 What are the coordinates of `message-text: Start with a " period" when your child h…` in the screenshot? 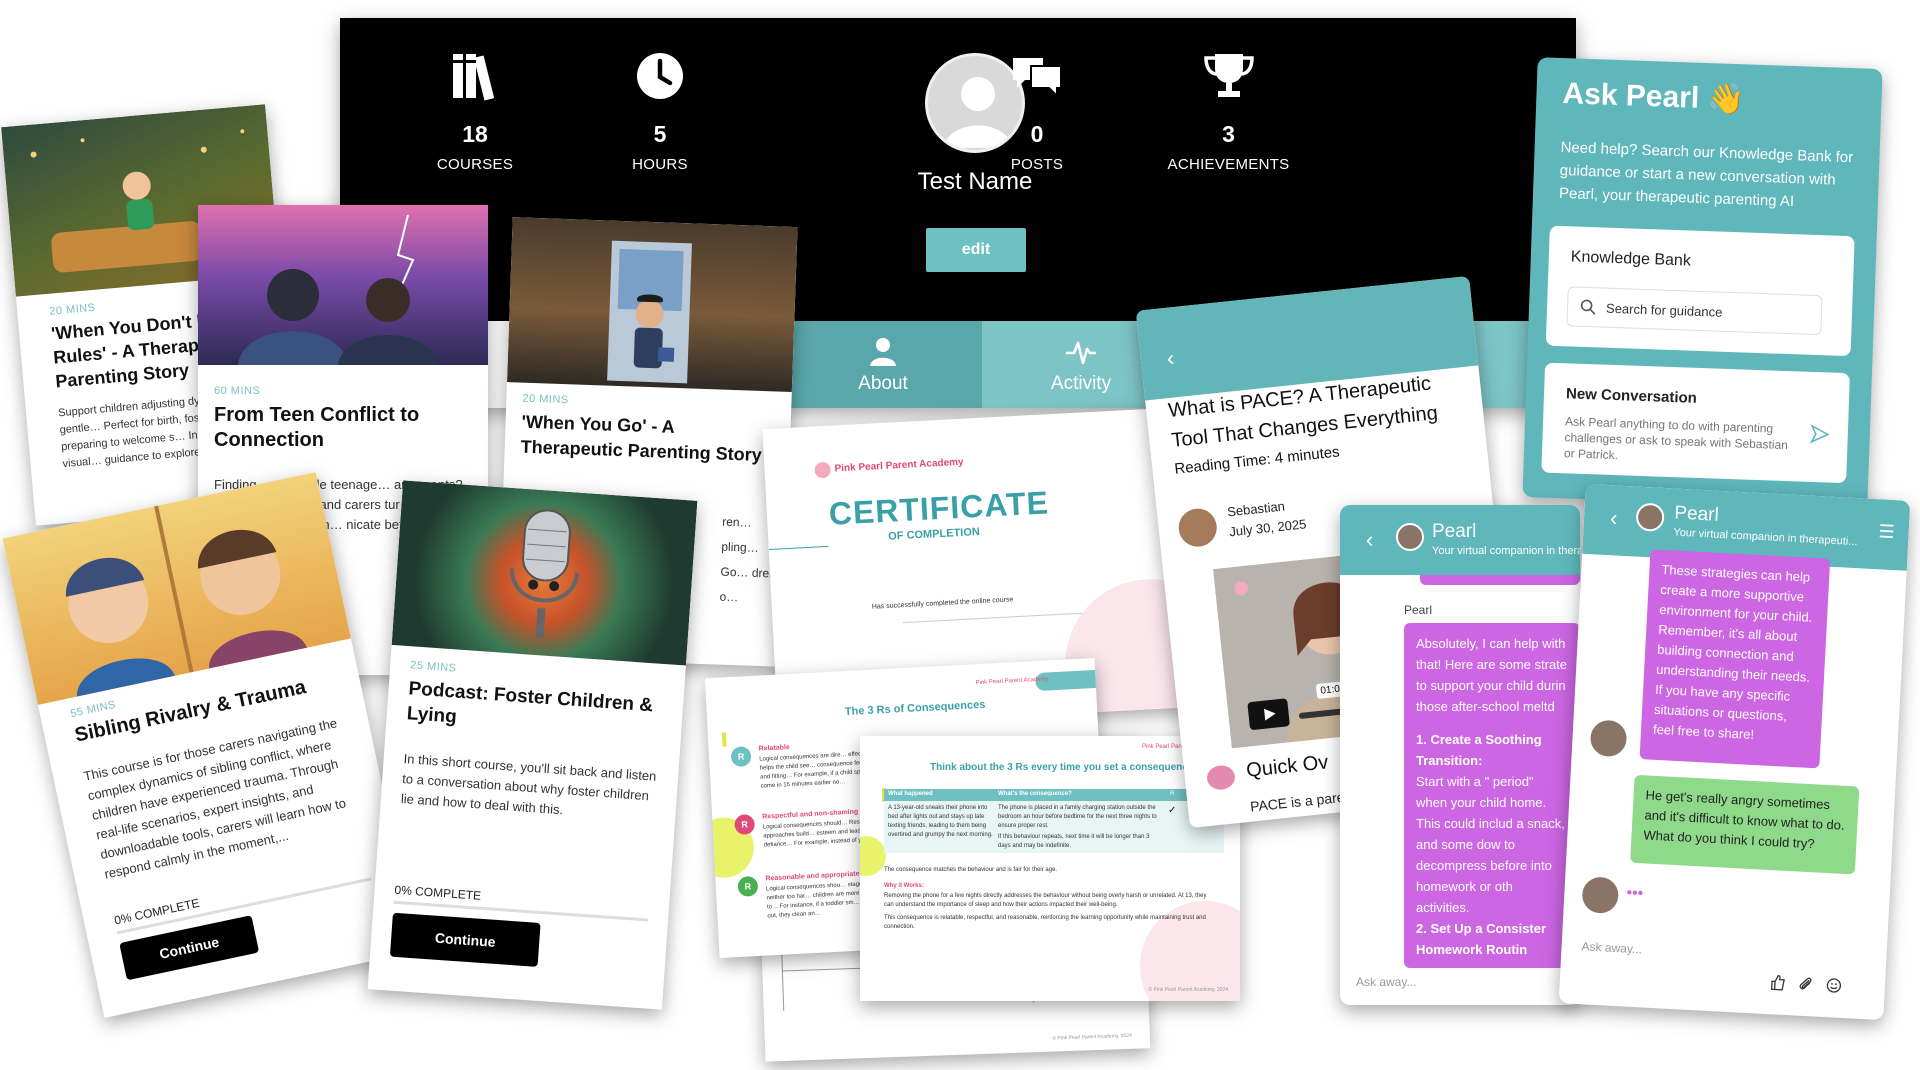 It's located at (1490, 844).